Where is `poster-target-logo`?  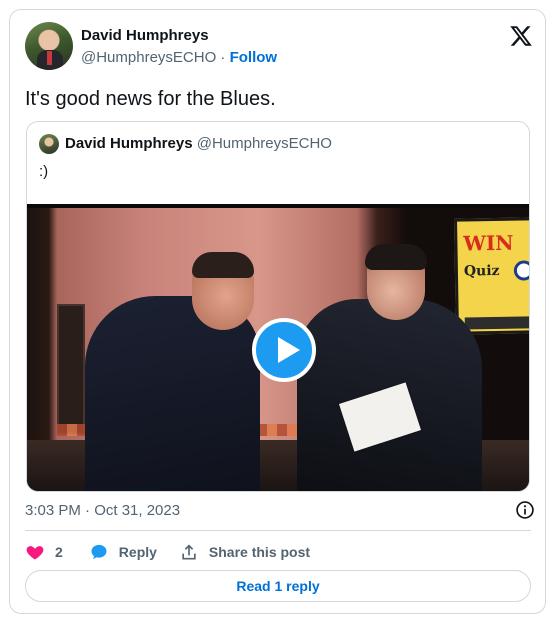 poster-target-logo is located at coordinates (521, 270).